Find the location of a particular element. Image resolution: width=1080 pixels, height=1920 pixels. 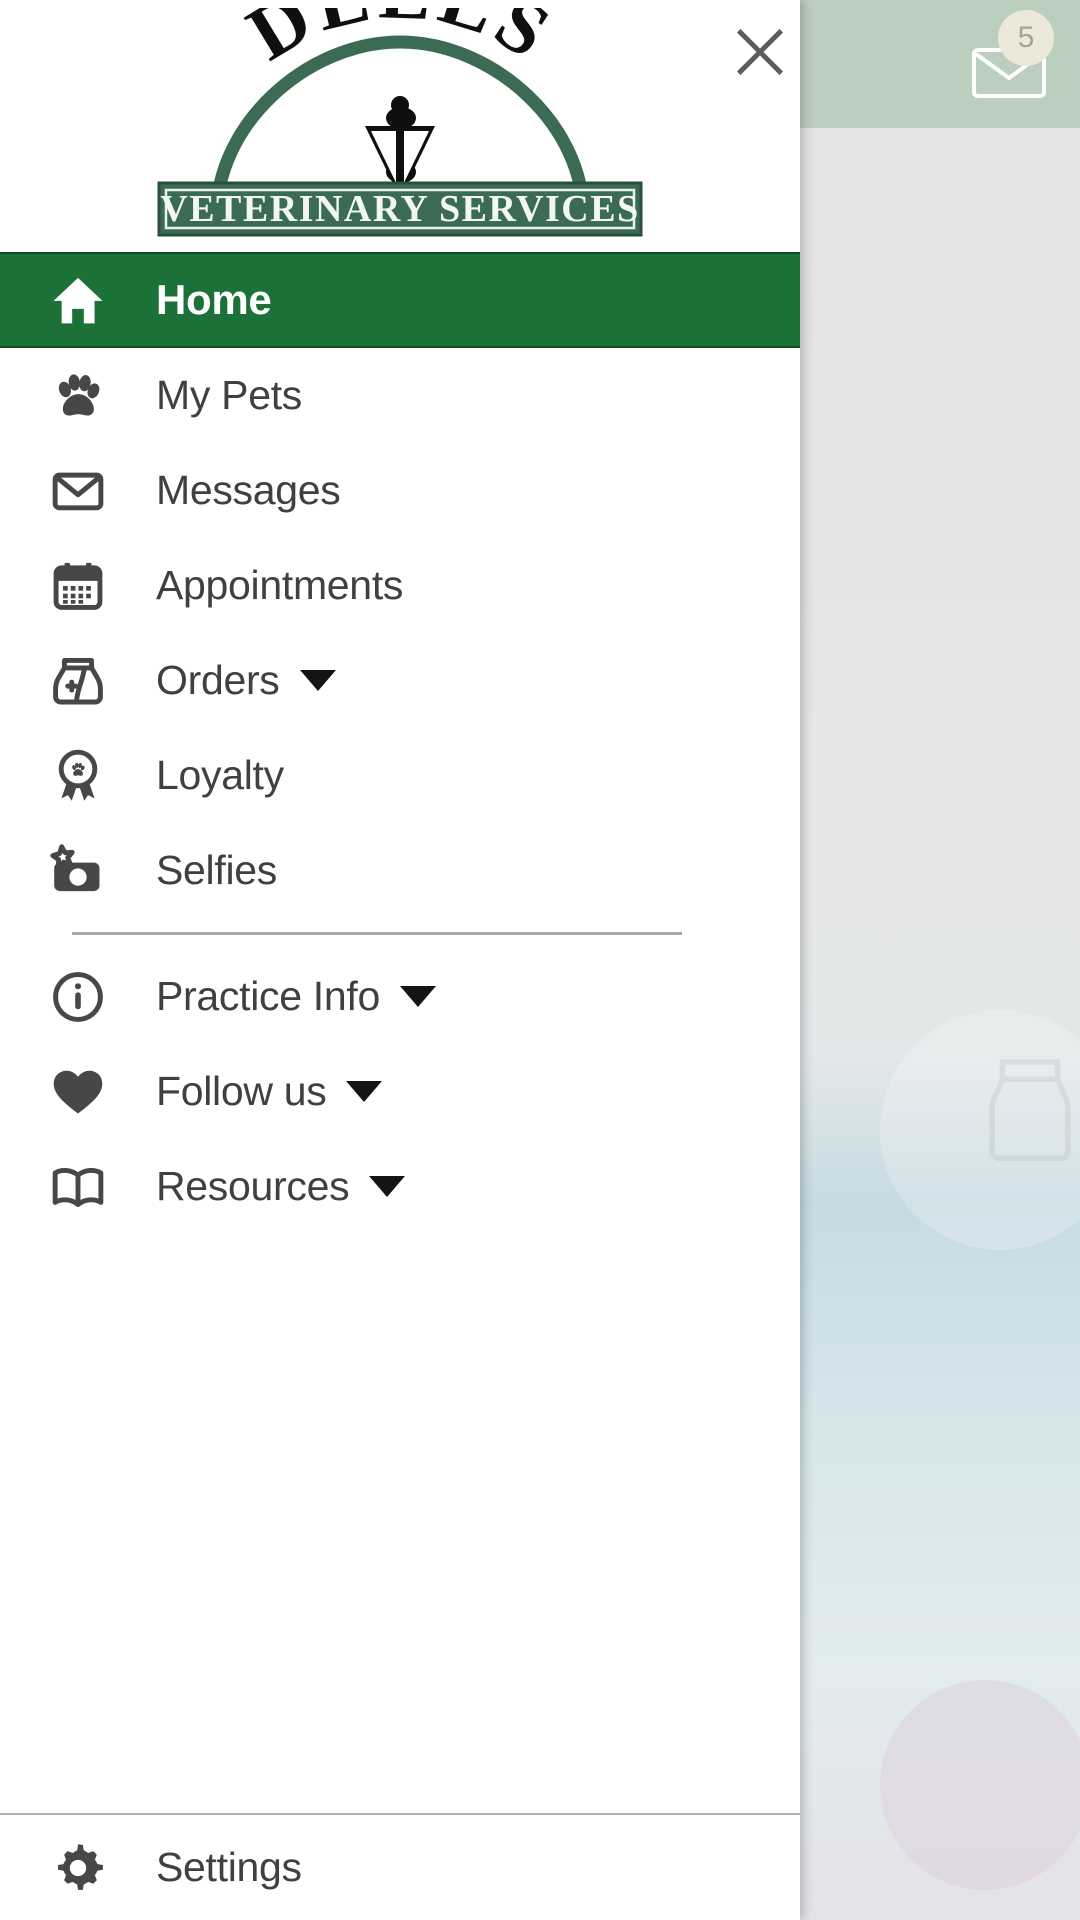

menu-item-resources-row: Resources is located at coordinates (281, 1186).